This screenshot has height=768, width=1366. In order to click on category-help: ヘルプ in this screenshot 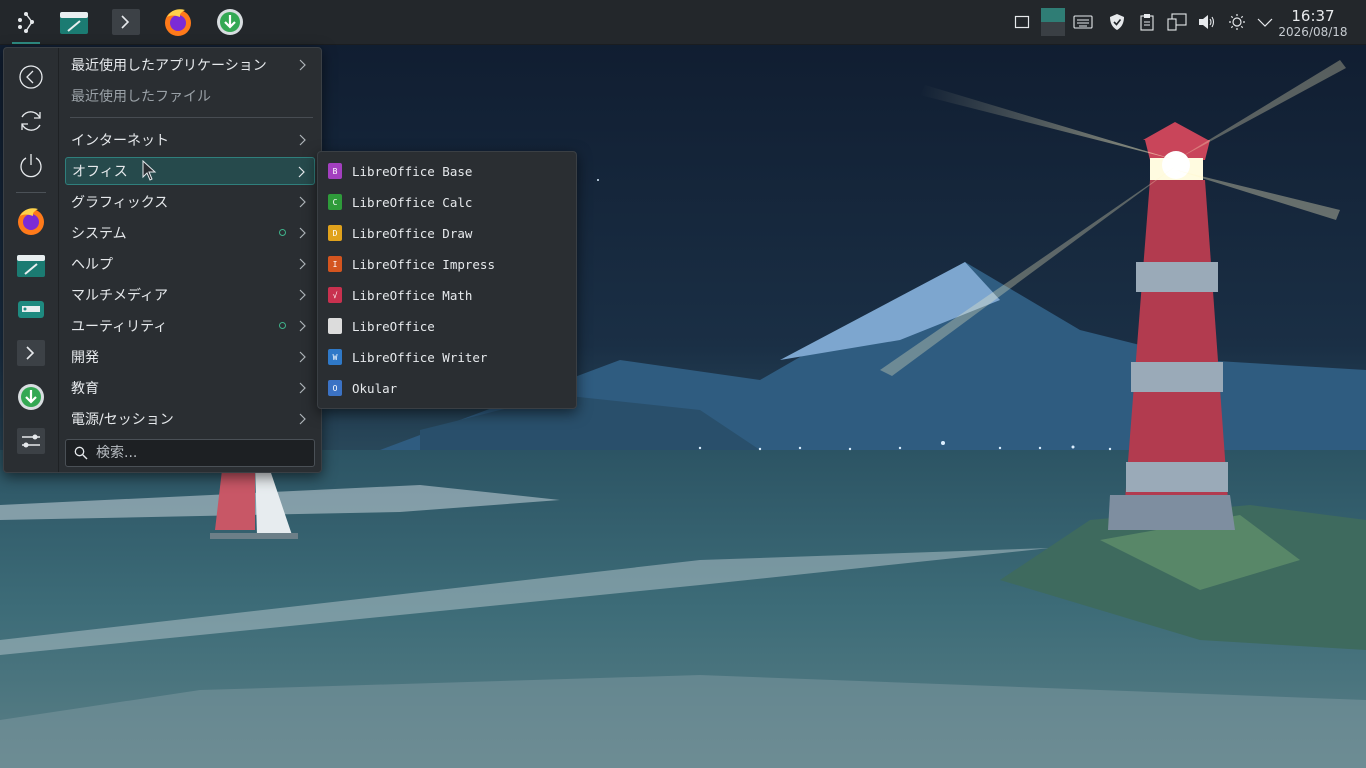, I will do `click(190, 264)`.